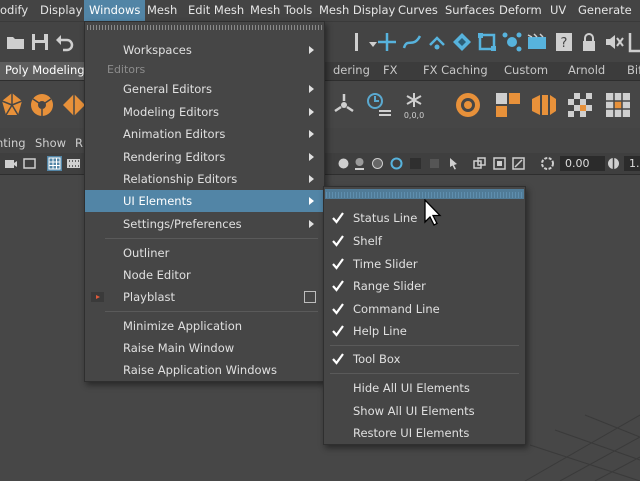 This screenshot has height=481, width=640. I want to click on tab-custom: Custom, so click(526, 71).